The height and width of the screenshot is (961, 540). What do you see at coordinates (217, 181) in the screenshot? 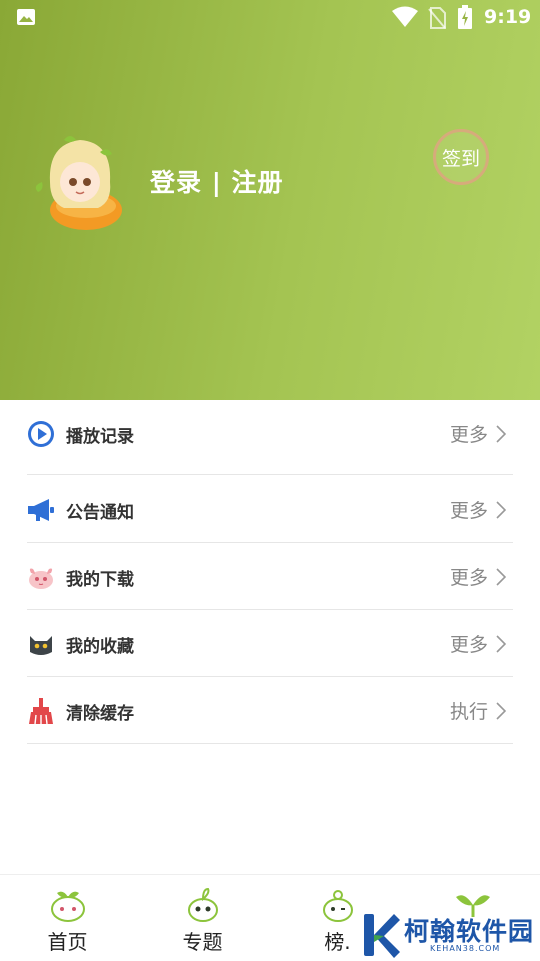
I see `login-register-link: 登录 | 注册` at bounding box center [217, 181].